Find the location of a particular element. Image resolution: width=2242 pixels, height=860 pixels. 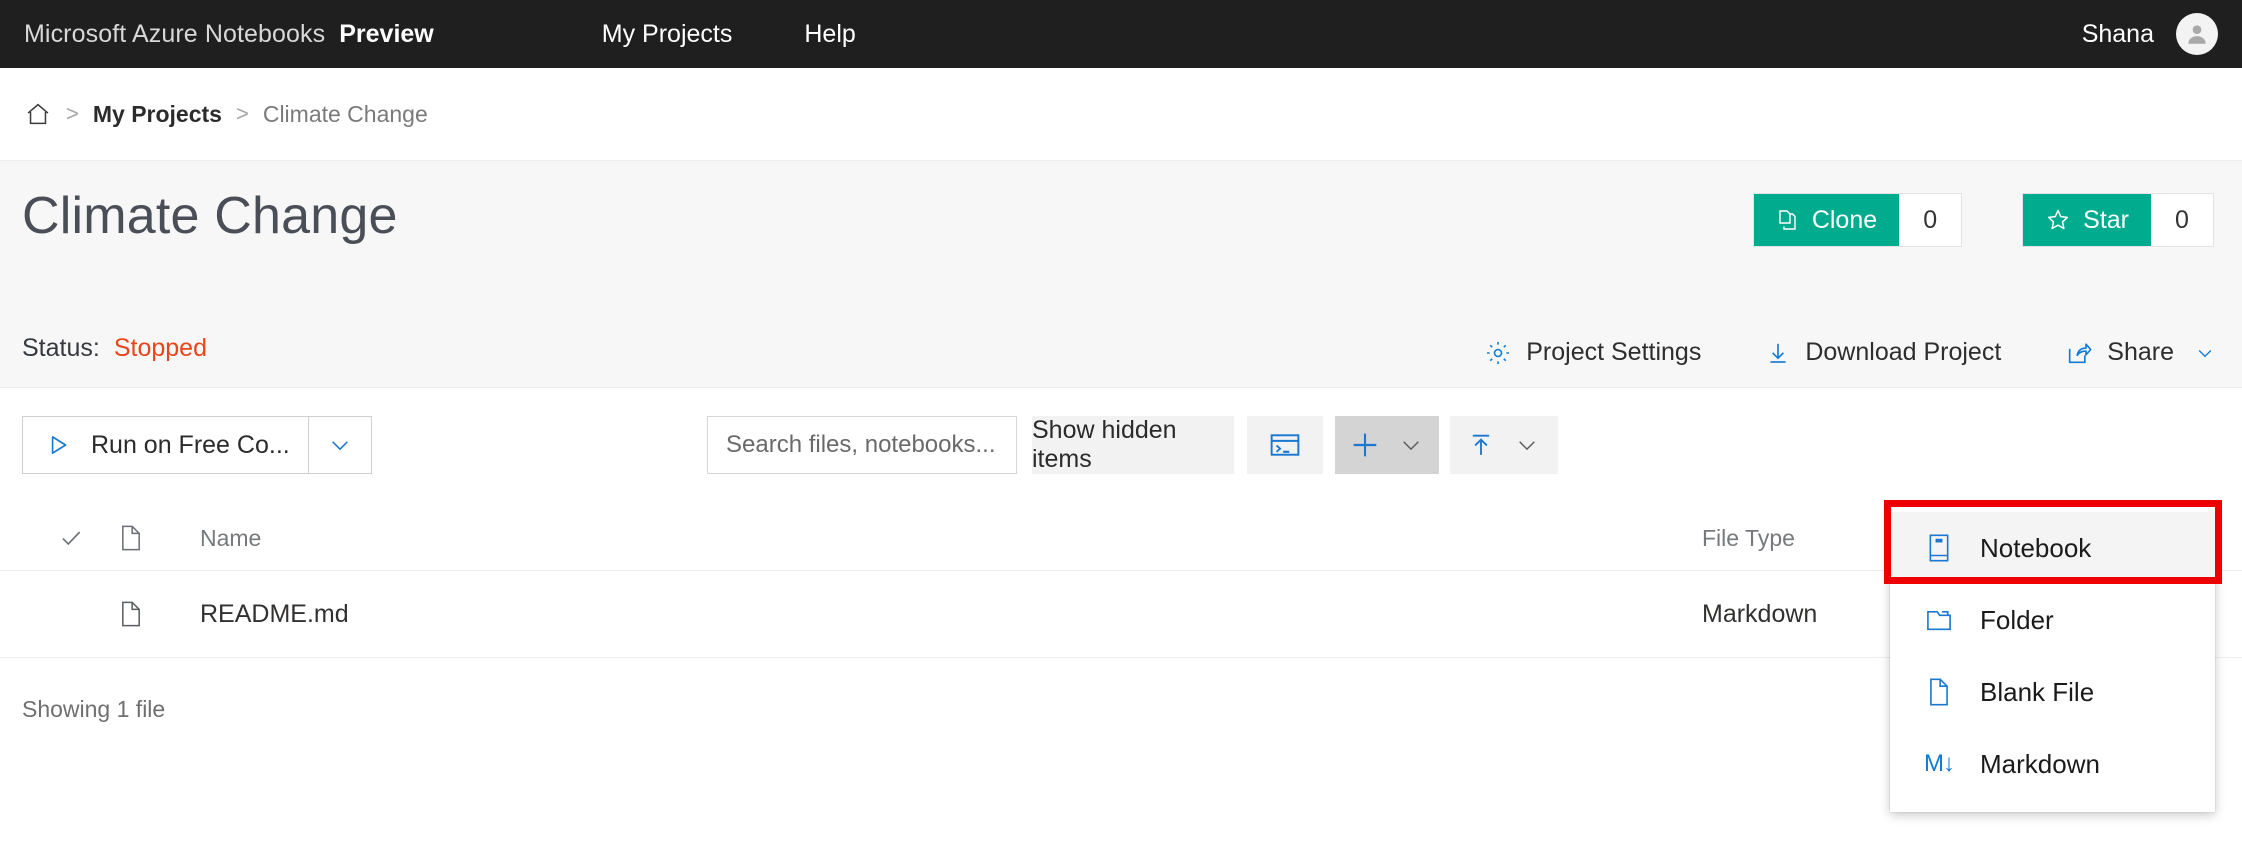

breadcrumb-home-link is located at coordinates (38, 114).